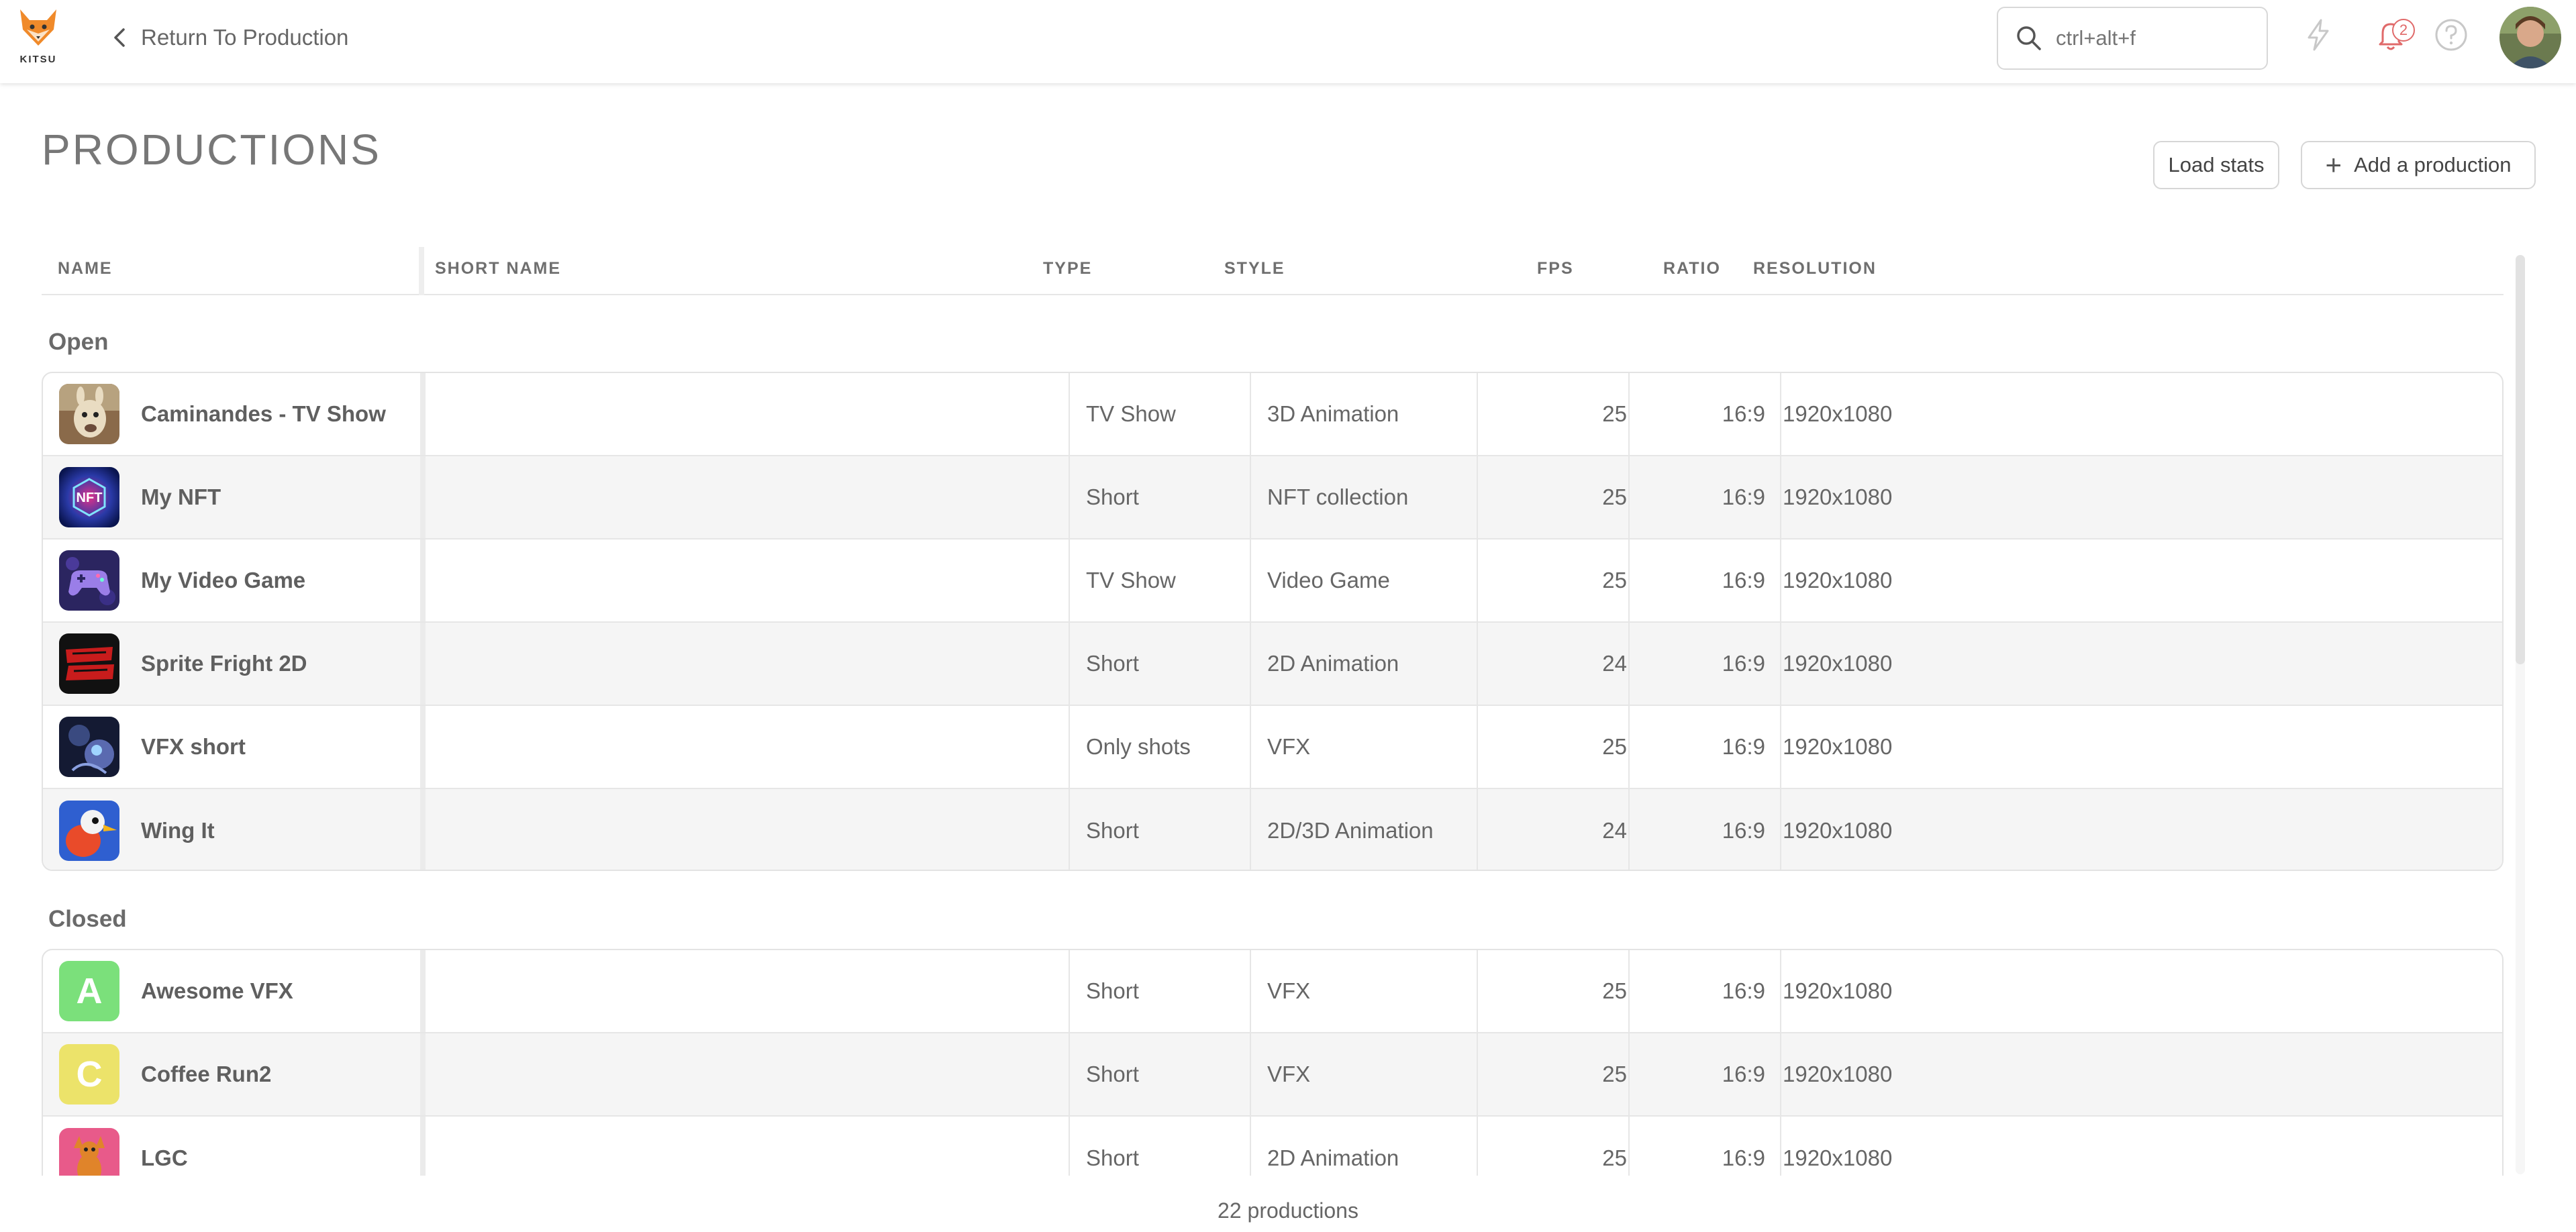 The height and width of the screenshot is (1232, 2576). Describe the element at coordinates (1288, 1210) in the screenshot. I see `production-count: 22 productions` at that location.